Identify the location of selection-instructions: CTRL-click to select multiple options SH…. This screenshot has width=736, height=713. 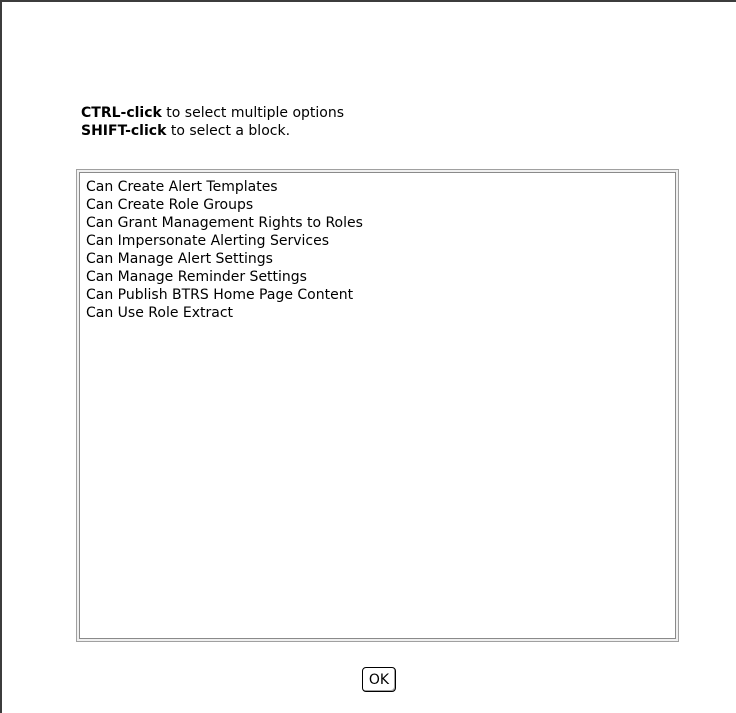
(212, 122).